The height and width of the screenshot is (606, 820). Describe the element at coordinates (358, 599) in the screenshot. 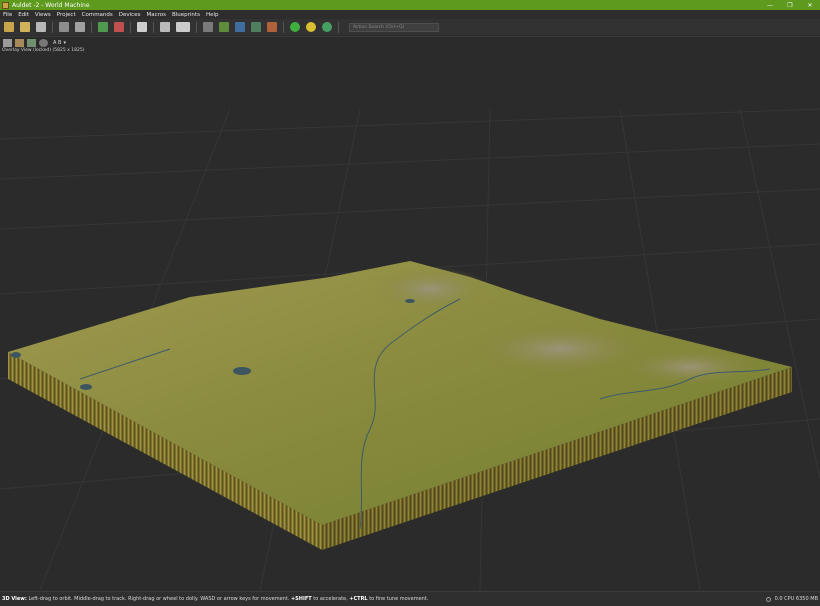

I see `status-ctrl-key: +CTRL` at that location.